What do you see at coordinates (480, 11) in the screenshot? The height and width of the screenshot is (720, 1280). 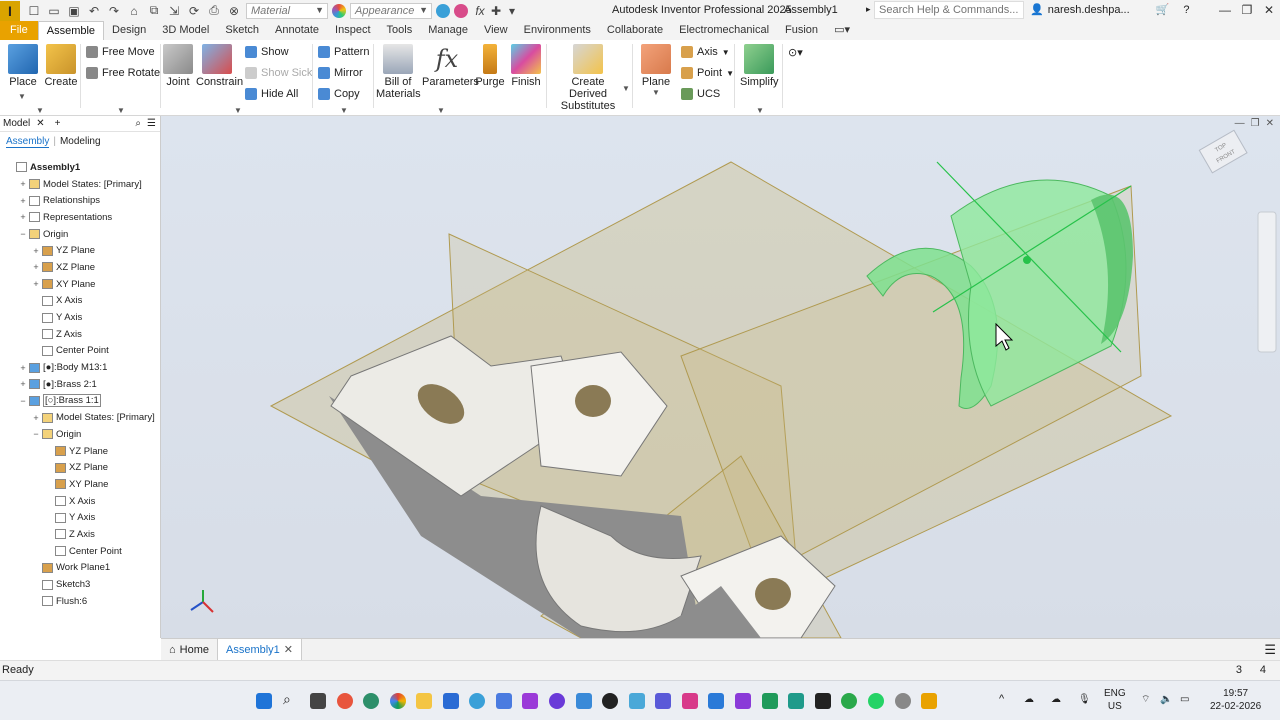 I see `fx-icon: fx` at bounding box center [480, 11].